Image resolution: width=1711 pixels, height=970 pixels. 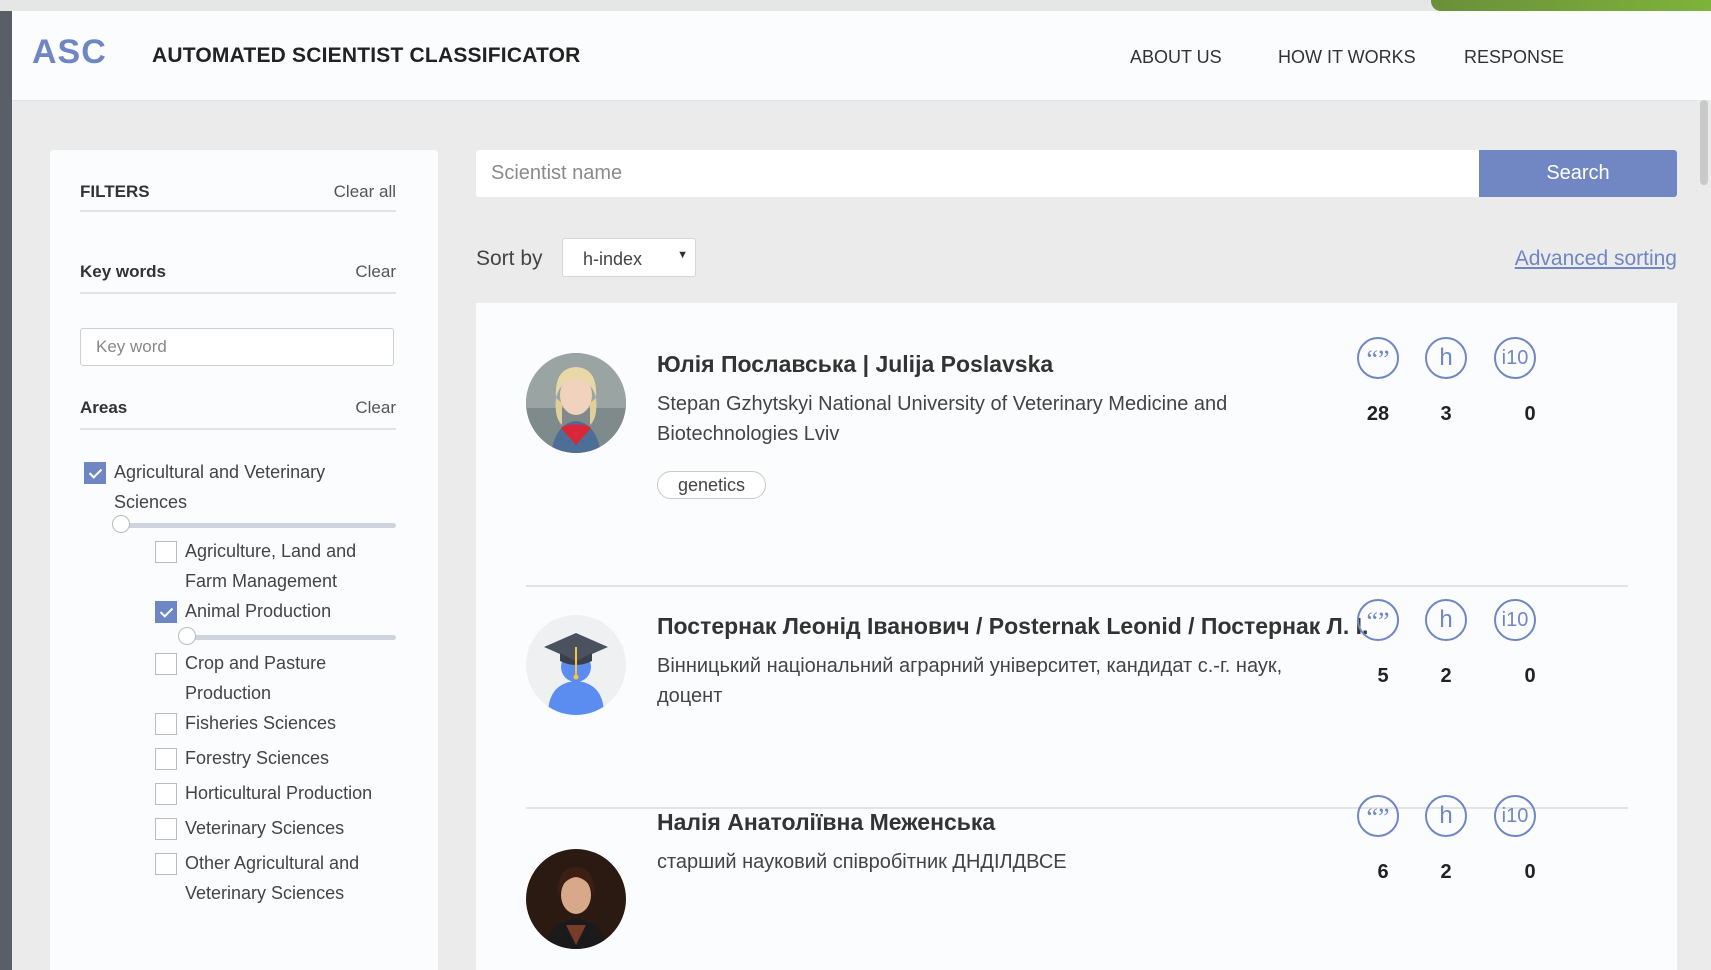 What do you see at coordinates (69, 52) in the screenshot?
I see `logo: ASC` at bounding box center [69, 52].